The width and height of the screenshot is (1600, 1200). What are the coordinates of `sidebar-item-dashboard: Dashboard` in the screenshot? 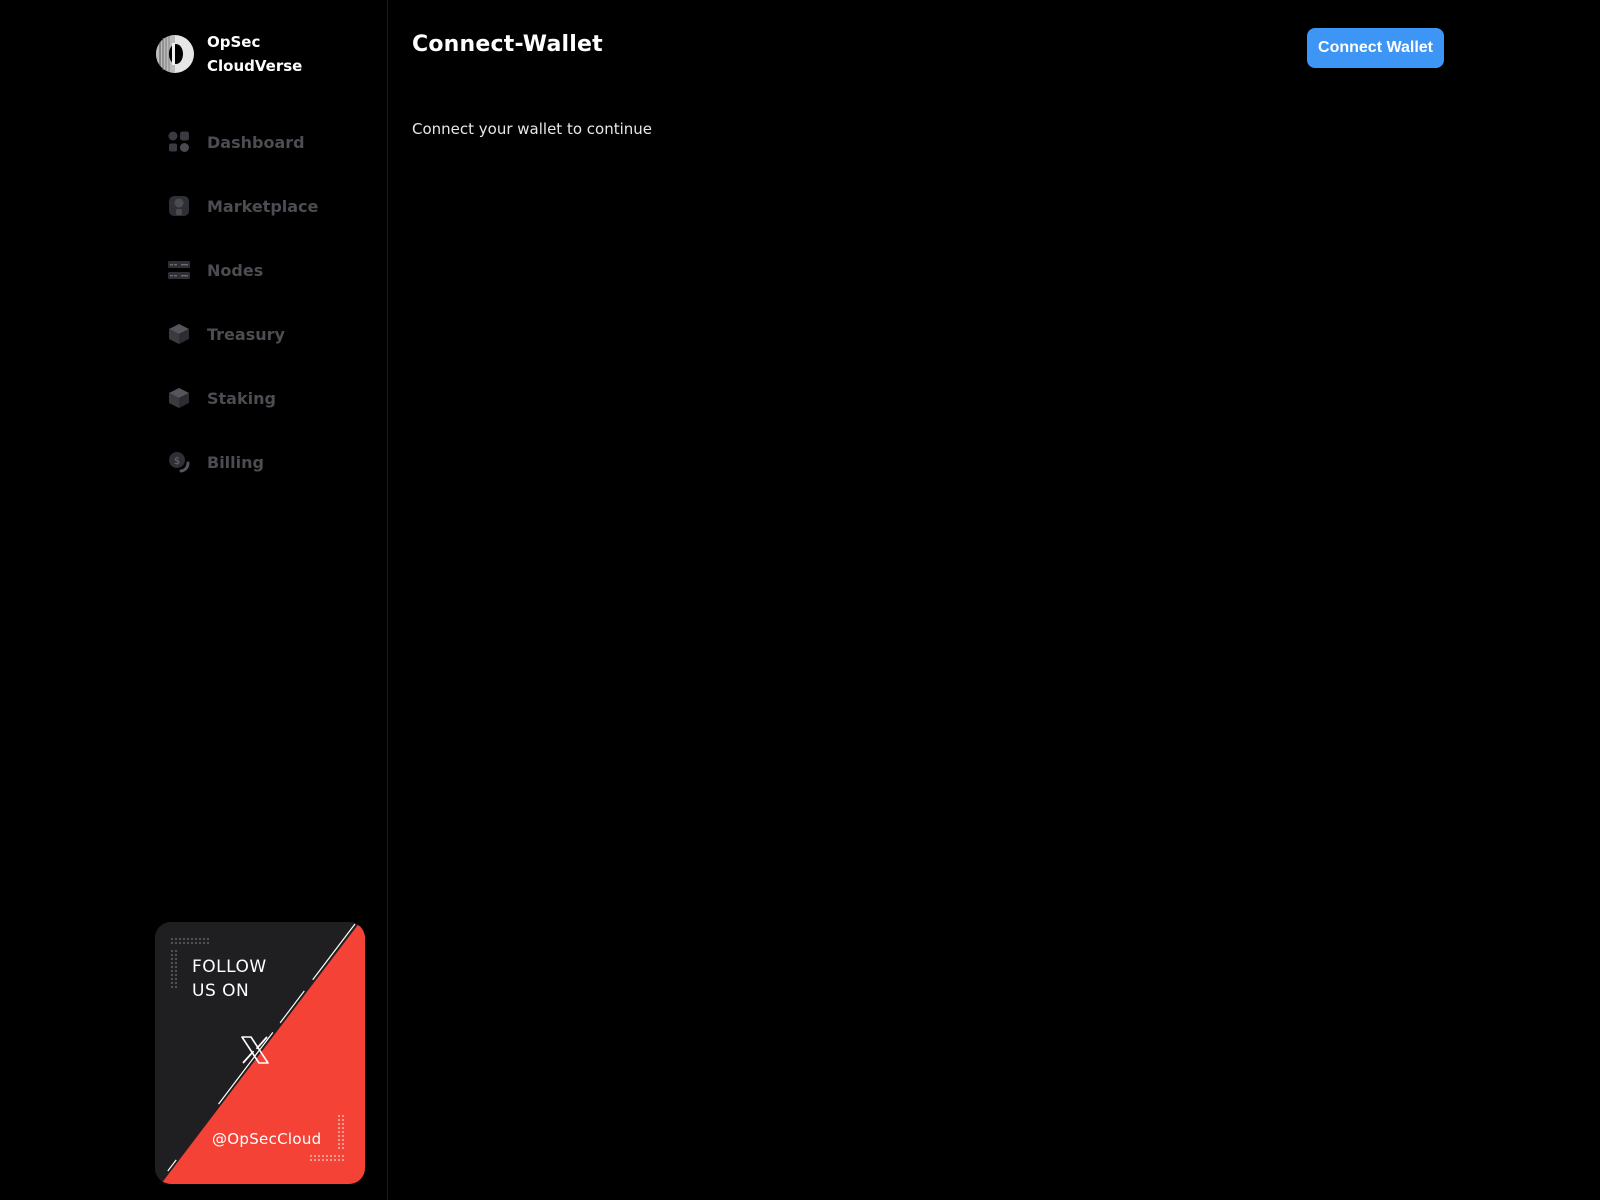 It's located at (272, 142).